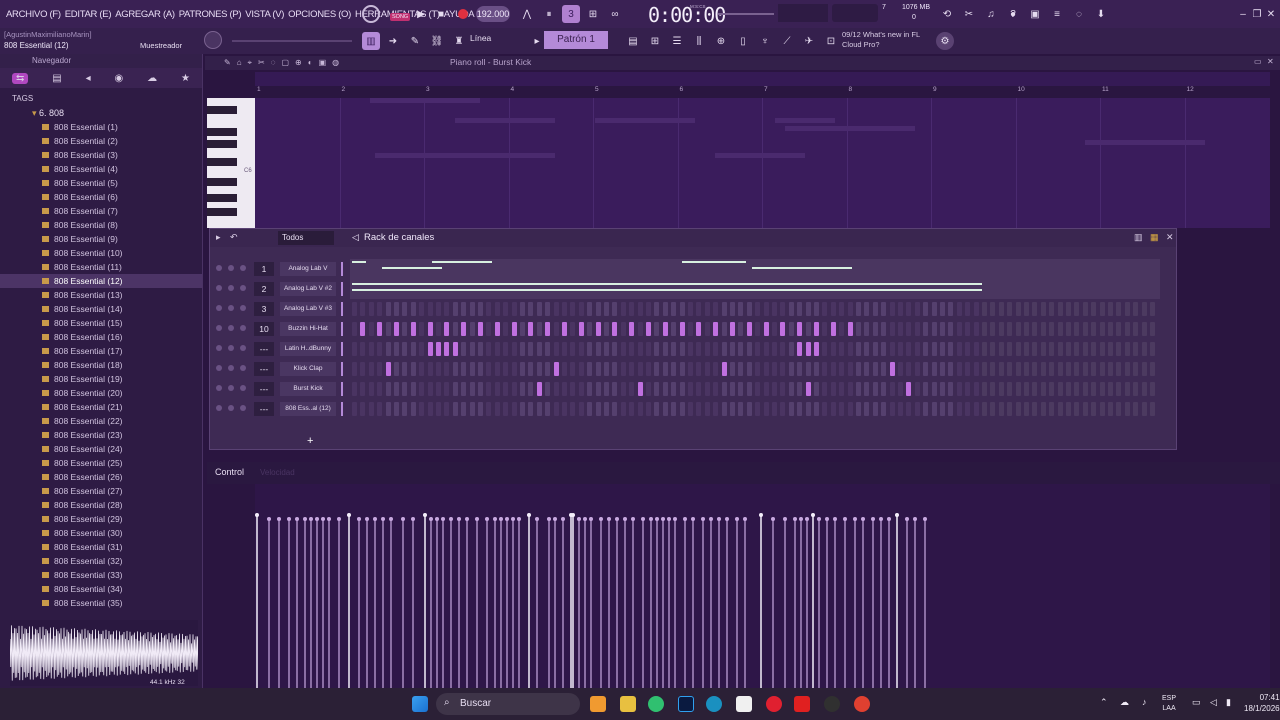  I want to click on step-edit-icon: ⊞, so click(593, 14).